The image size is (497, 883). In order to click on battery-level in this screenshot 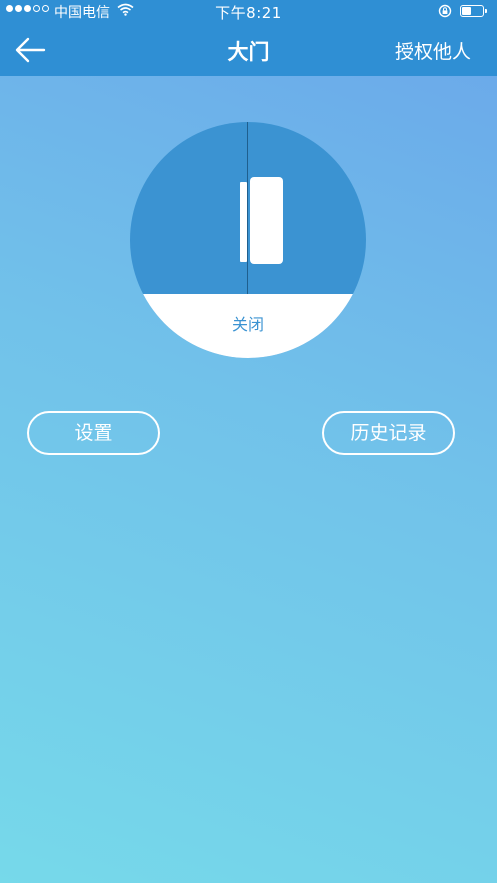, I will do `click(466, 11)`.